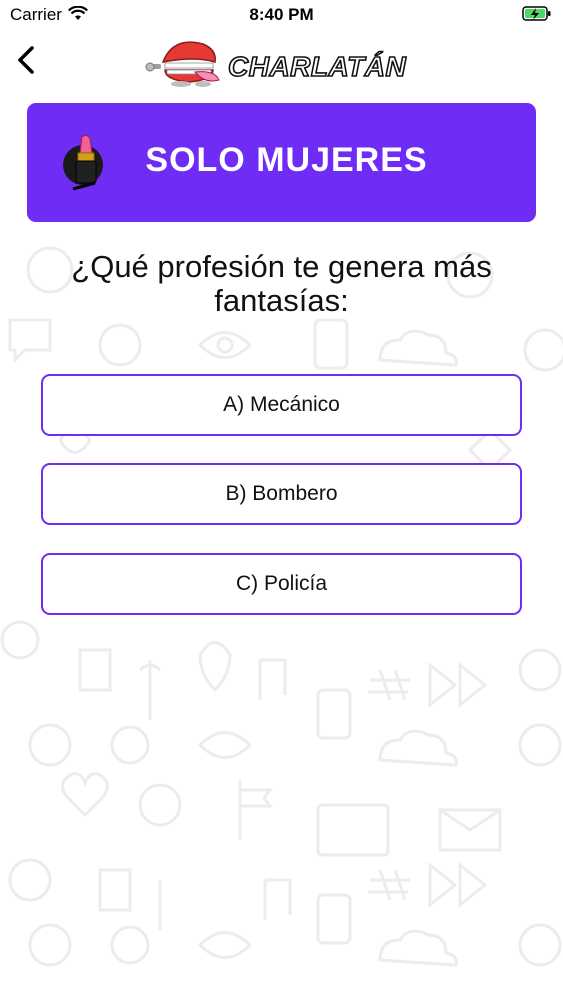 The width and height of the screenshot is (563, 1000). Describe the element at coordinates (182, 64) in the screenshot. I see `wind-up-chattering-teeth-icon` at that location.